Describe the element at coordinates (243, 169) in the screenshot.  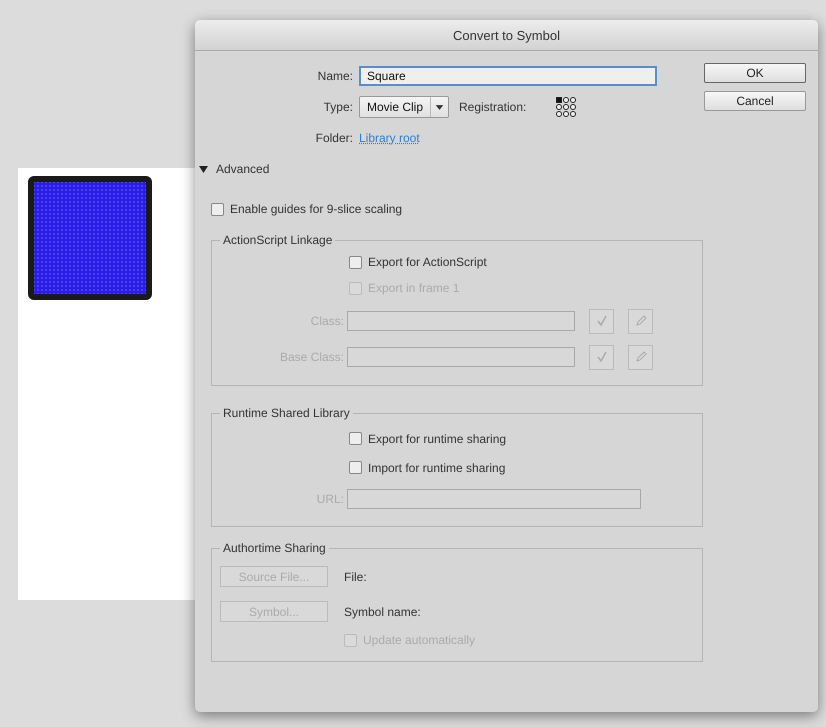
I see `section-toggle: Advanced` at that location.